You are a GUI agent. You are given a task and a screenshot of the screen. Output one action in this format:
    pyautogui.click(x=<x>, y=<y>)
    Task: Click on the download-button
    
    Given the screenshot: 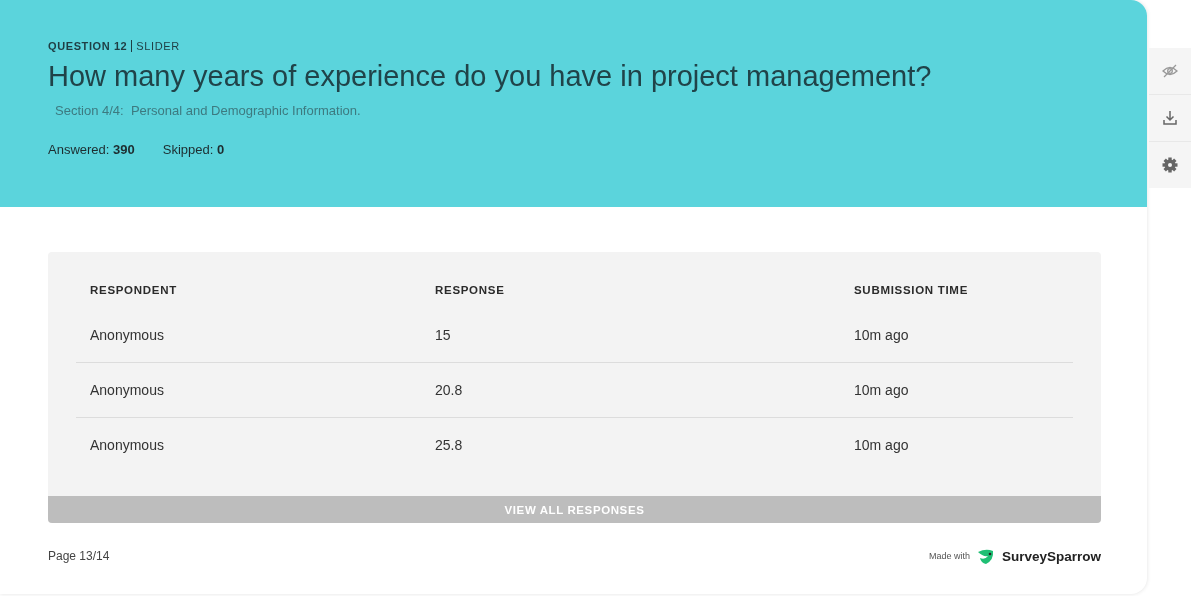 What is the action you would take?
    pyautogui.click(x=1170, y=118)
    